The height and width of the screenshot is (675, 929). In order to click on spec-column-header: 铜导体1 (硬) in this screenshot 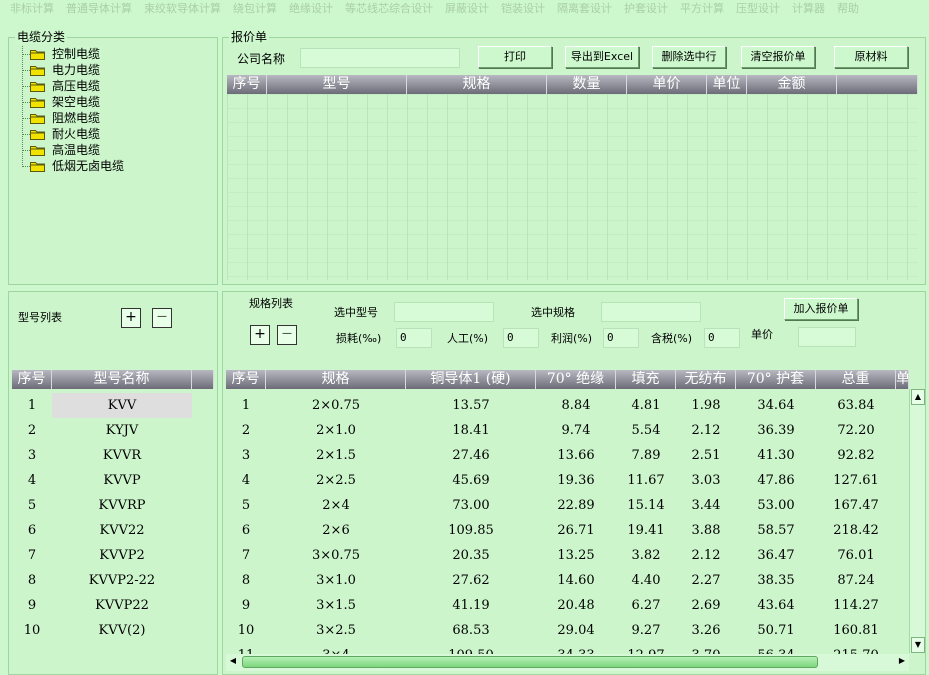, I will do `click(471, 379)`.